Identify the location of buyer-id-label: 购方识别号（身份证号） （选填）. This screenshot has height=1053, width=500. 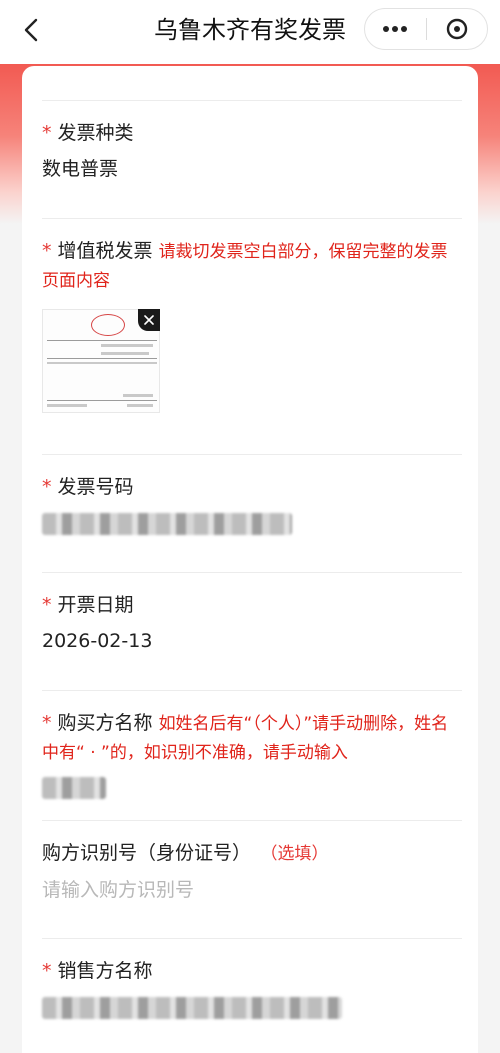
(185, 853).